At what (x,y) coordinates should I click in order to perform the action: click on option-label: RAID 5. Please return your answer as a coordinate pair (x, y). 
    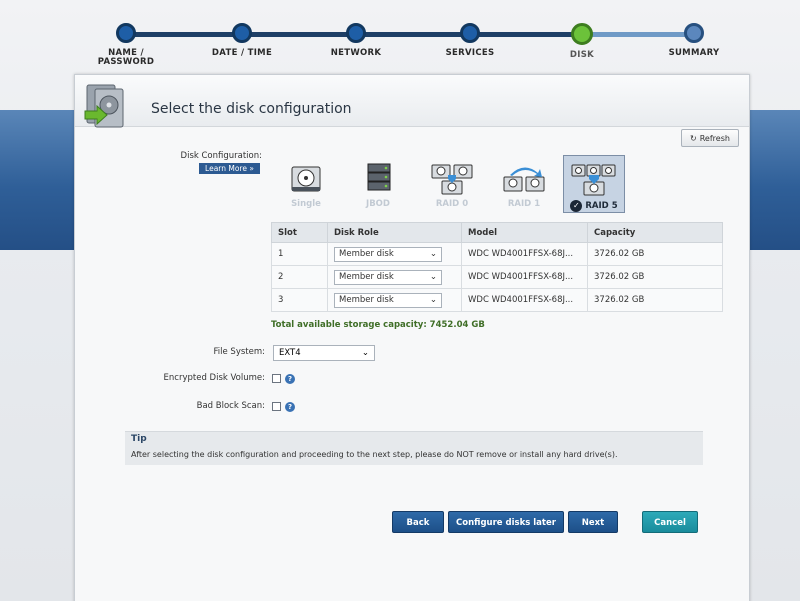
    Looking at the image, I should click on (601, 206).